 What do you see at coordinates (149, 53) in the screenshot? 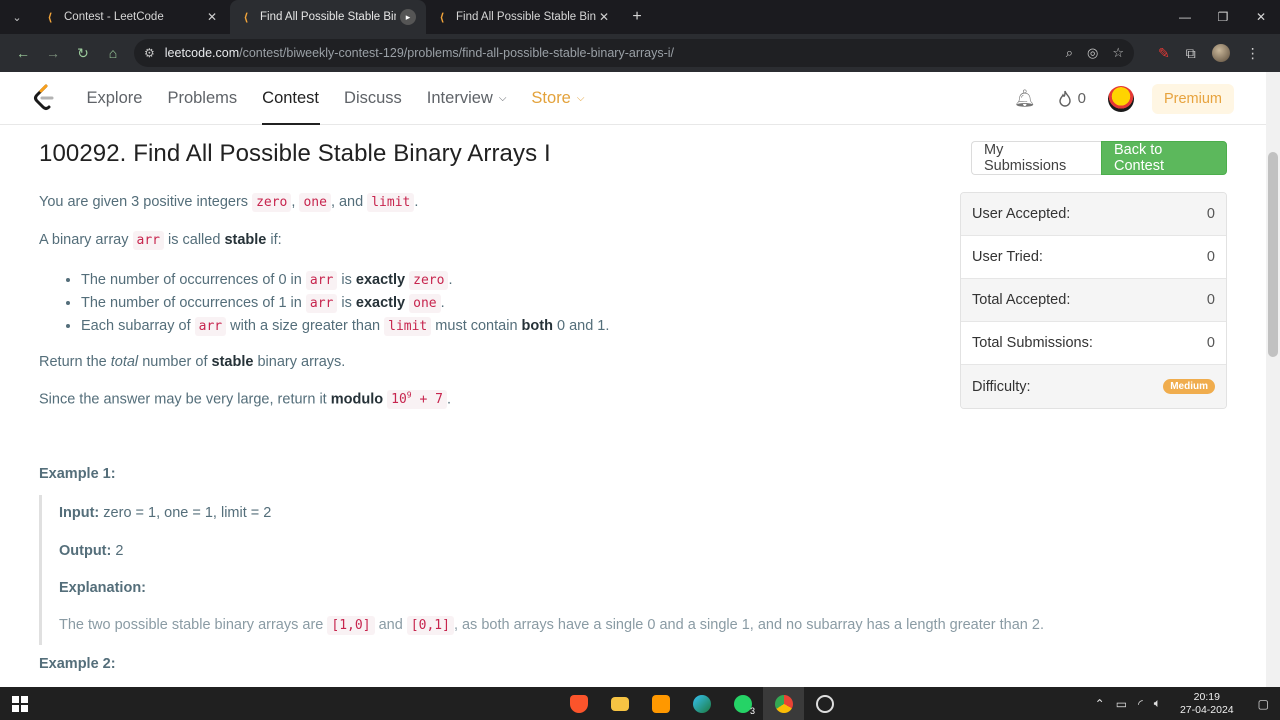
I see `site-info-icon: ⚙` at bounding box center [149, 53].